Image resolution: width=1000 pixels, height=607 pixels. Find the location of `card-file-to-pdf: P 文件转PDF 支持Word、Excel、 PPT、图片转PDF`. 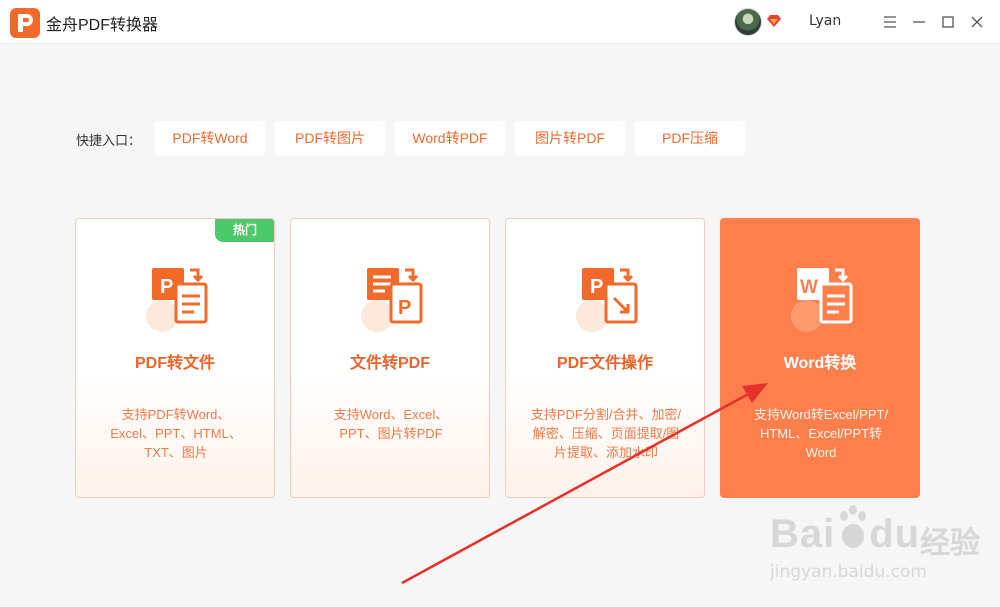

card-file-to-pdf: P 文件转PDF 支持Word、Excel、 PPT、图片转PDF is located at coordinates (390, 358).